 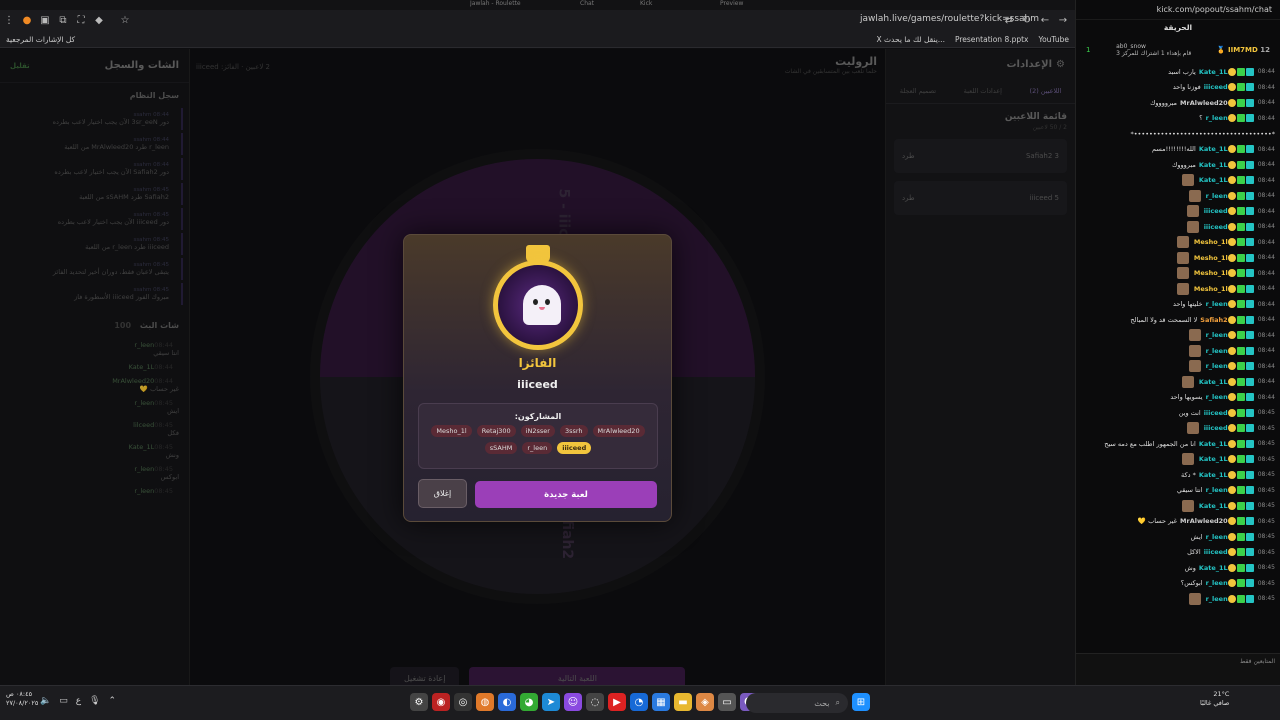 What do you see at coordinates (551, 702) in the screenshot?
I see `telegram-app-icon: ➤` at bounding box center [551, 702].